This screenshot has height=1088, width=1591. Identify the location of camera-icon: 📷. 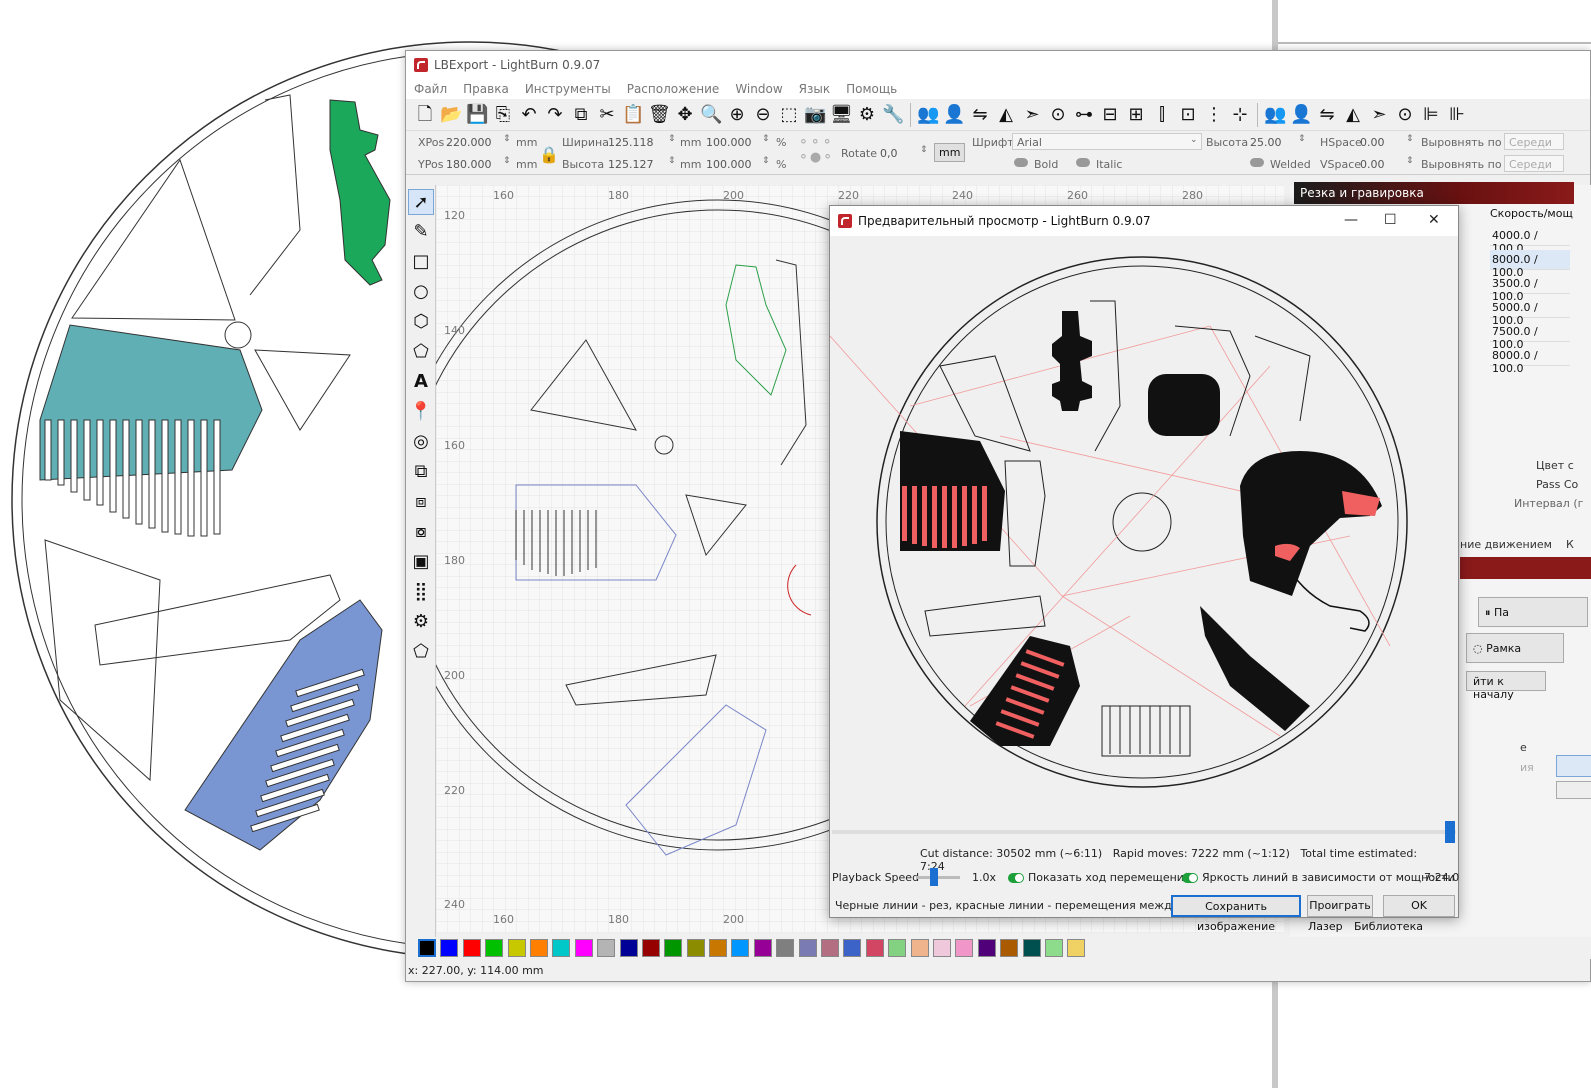
(815, 115).